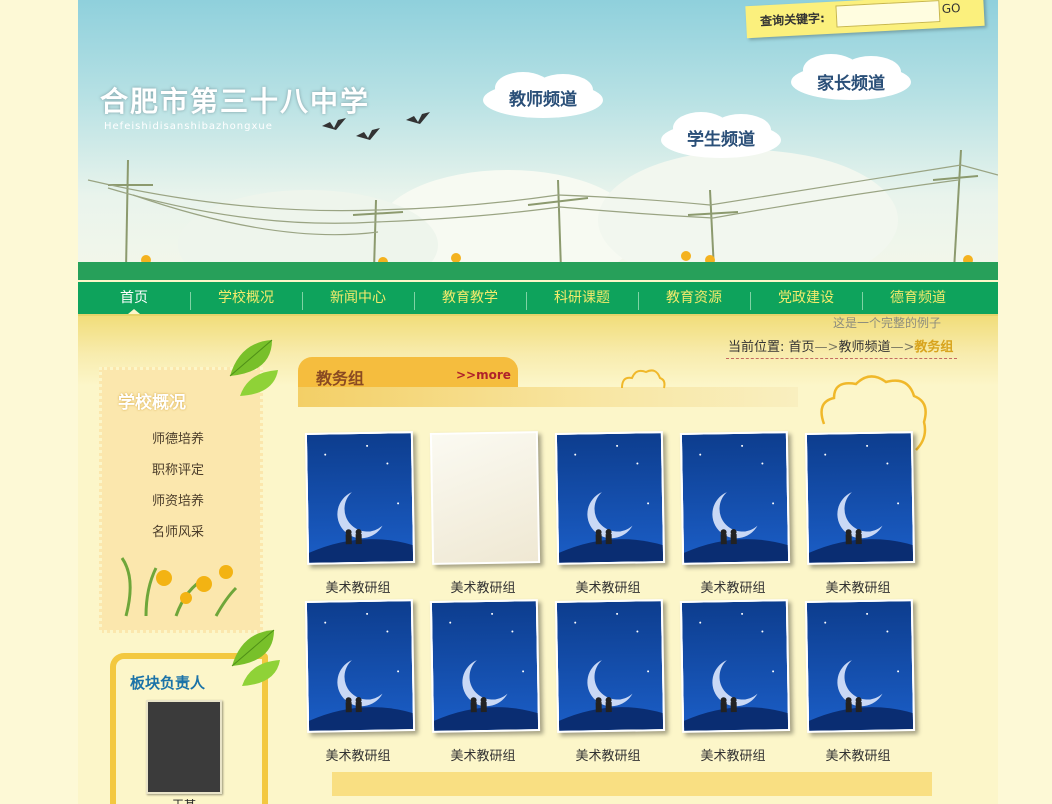 Image resolution: width=1052 pixels, height=804 pixels. I want to click on nav-item-moral: 德育频道, so click(918, 298).